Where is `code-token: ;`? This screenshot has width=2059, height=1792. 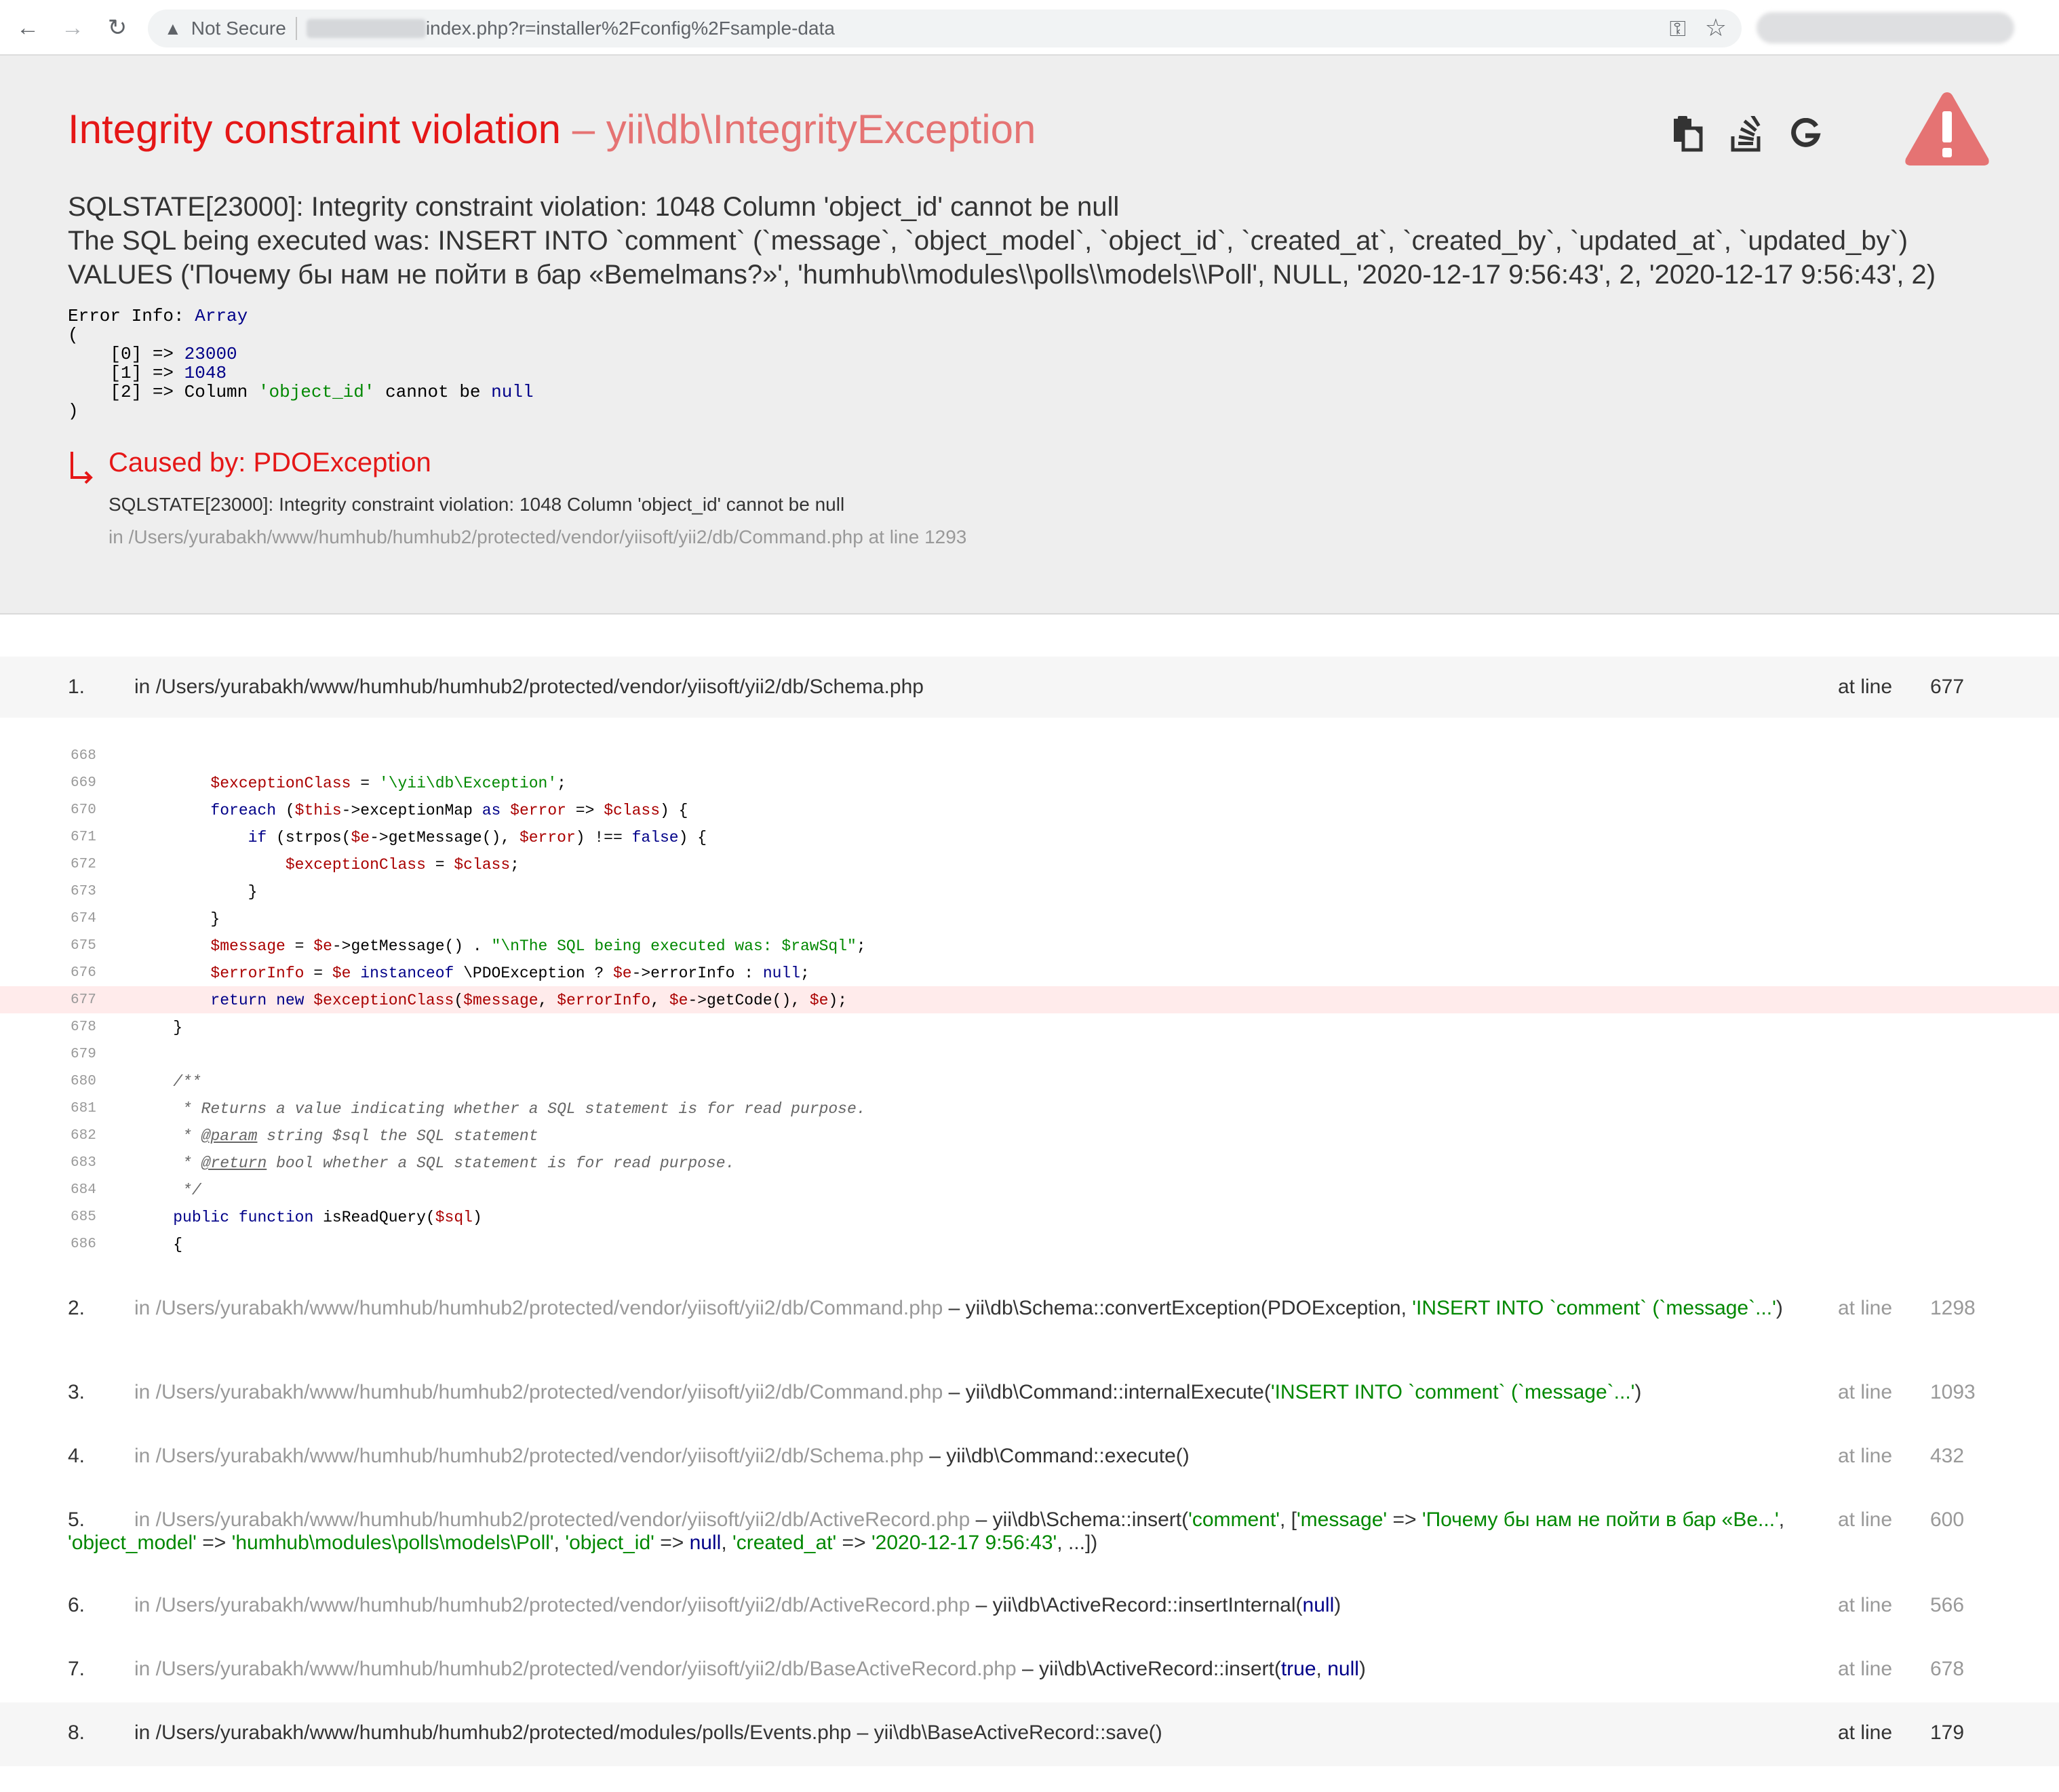 code-token: ; is located at coordinates (562, 784).